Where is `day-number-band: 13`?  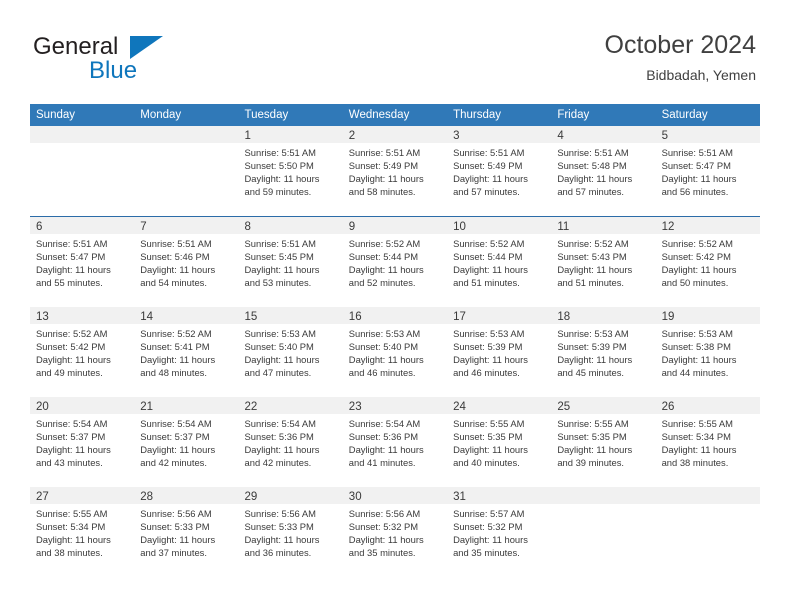
day-number-band: 13 is located at coordinates (82, 315).